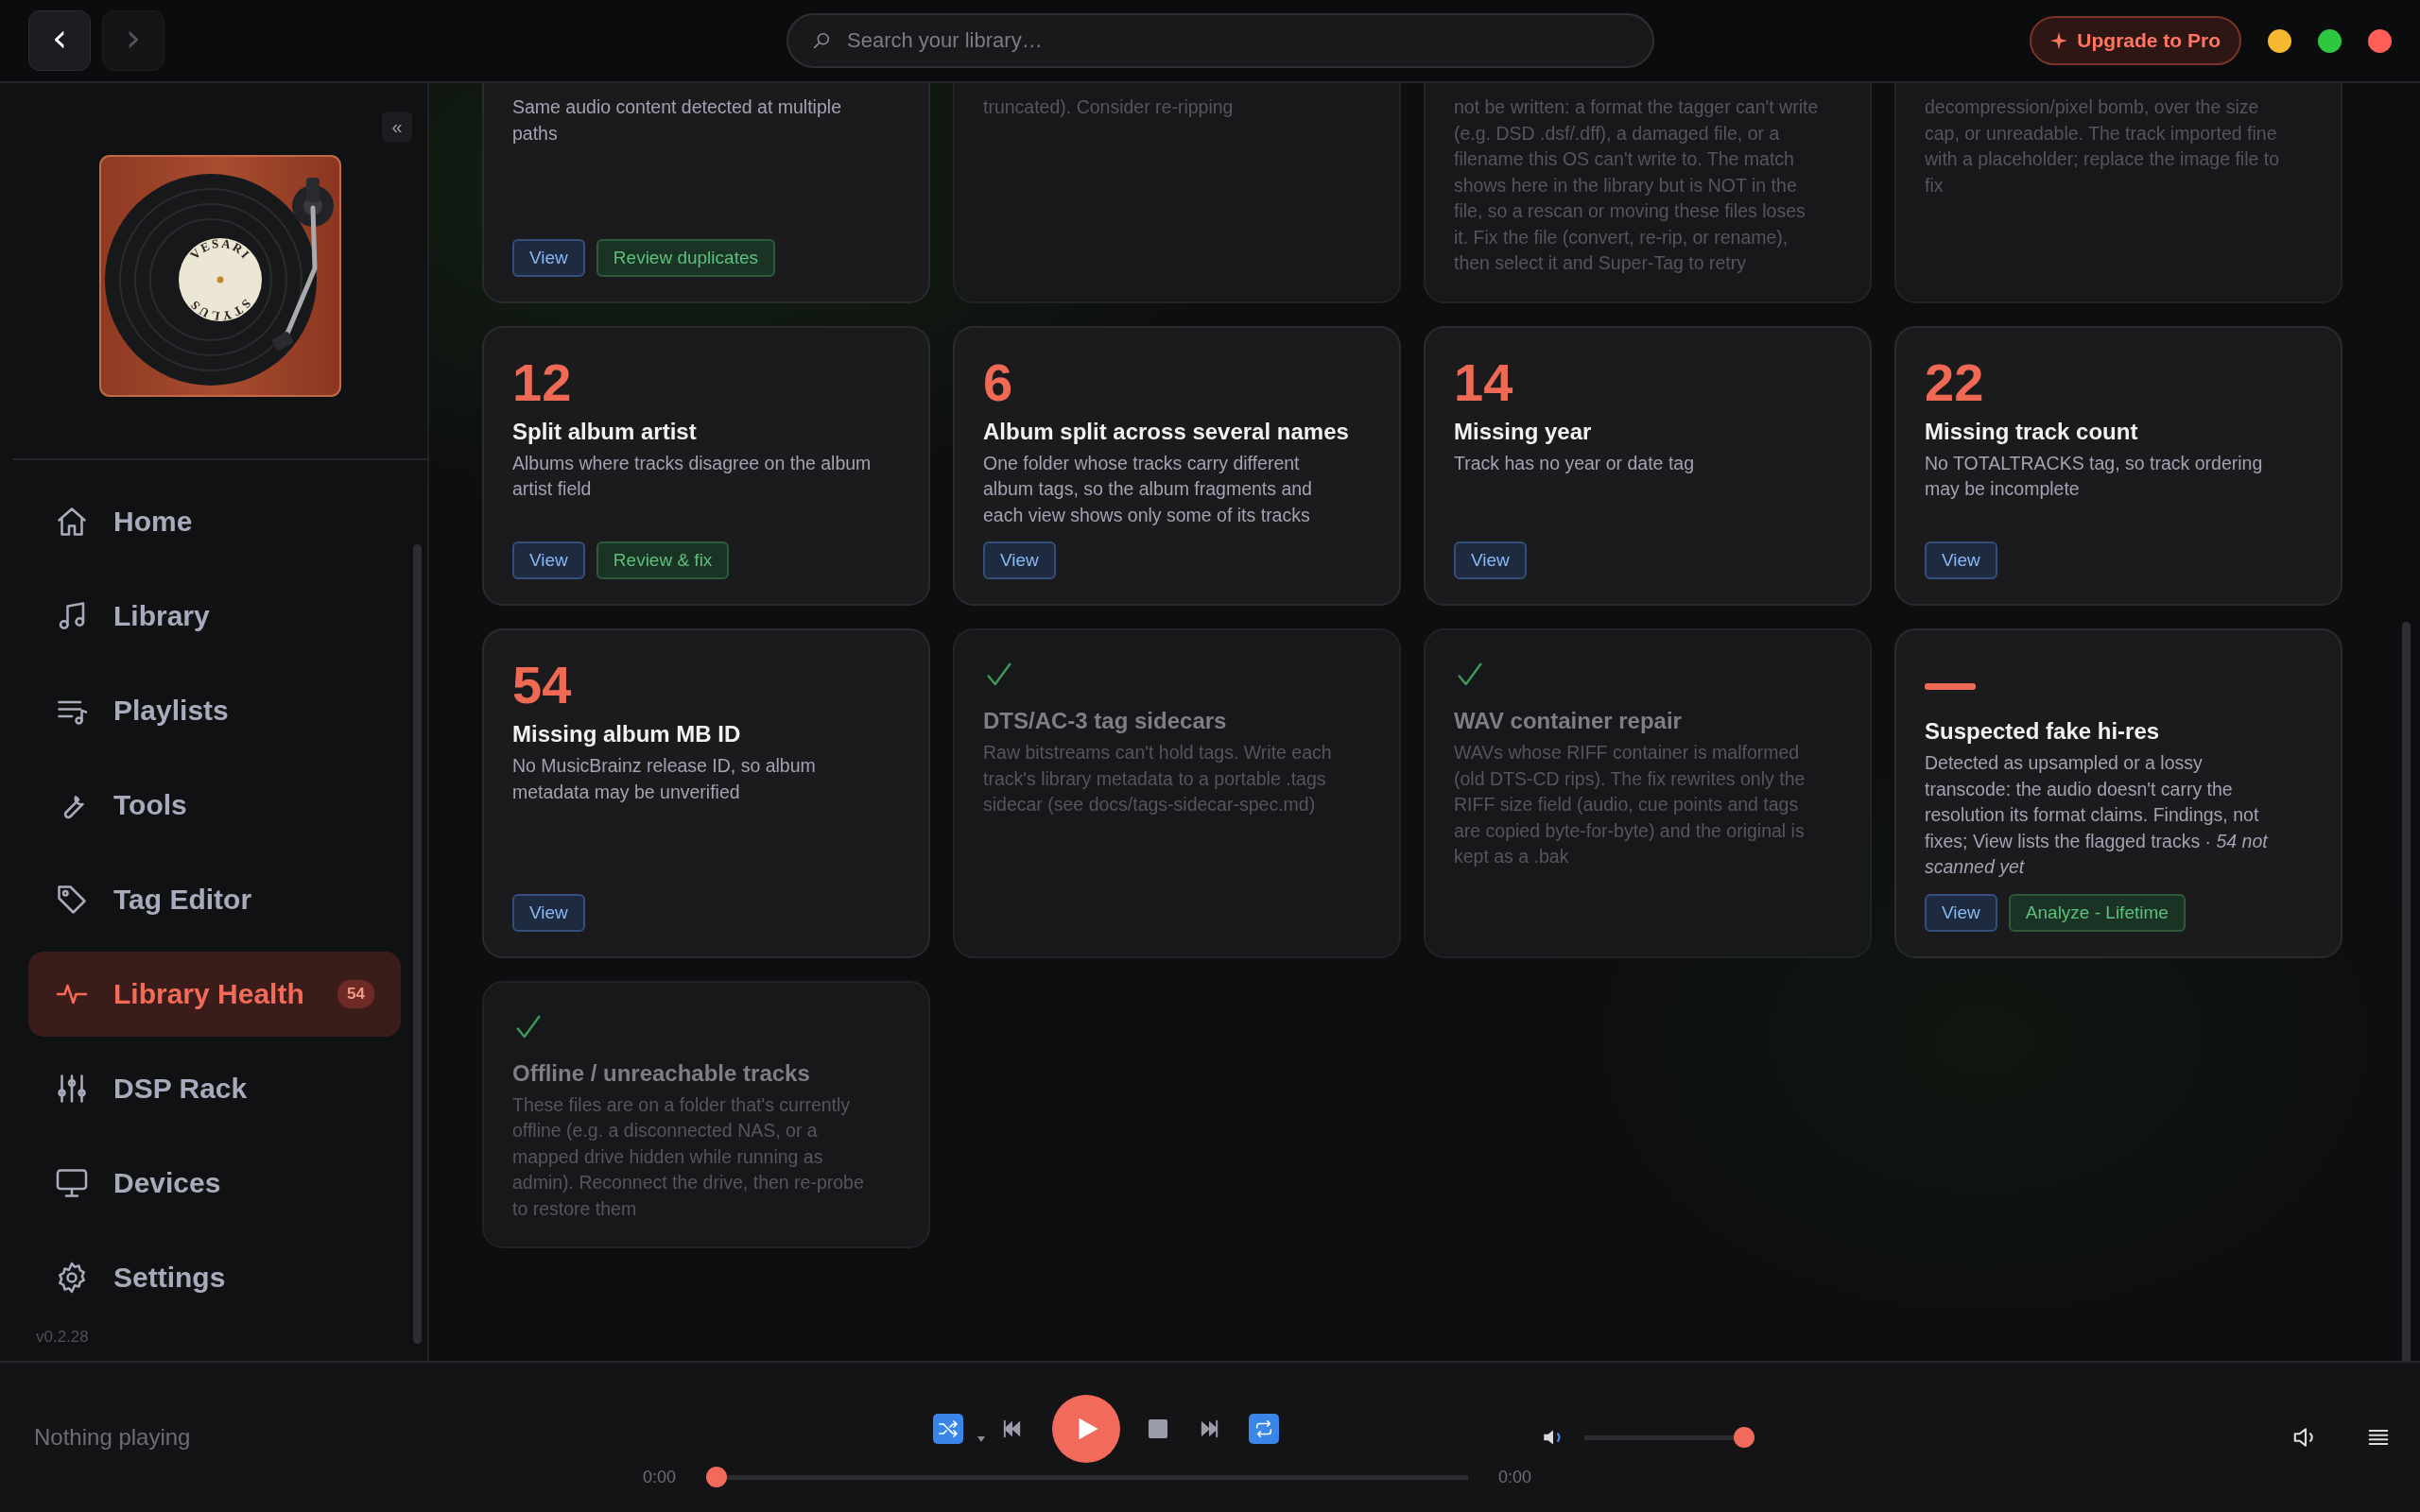 Image resolution: width=2420 pixels, height=1512 pixels. I want to click on monitor-icon, so click(72, 1183).